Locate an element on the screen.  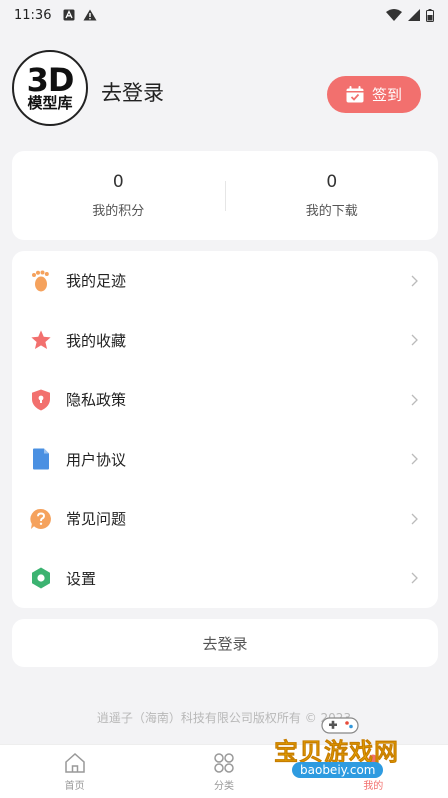
login-link: 去登录 is located at coordinates (132, 92).